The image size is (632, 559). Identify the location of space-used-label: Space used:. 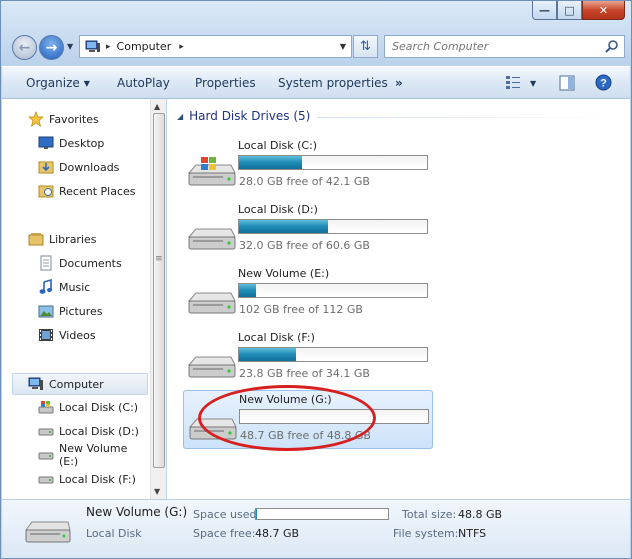
(227, 514).